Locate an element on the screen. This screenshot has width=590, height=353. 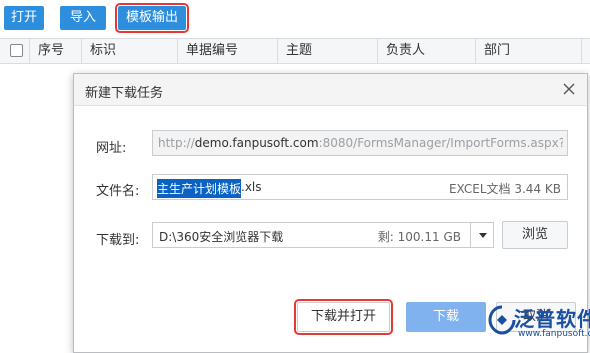
grid-header: 序号 标识 单据编号 主题 负责人 部门 is located at coordinates (295, 51).